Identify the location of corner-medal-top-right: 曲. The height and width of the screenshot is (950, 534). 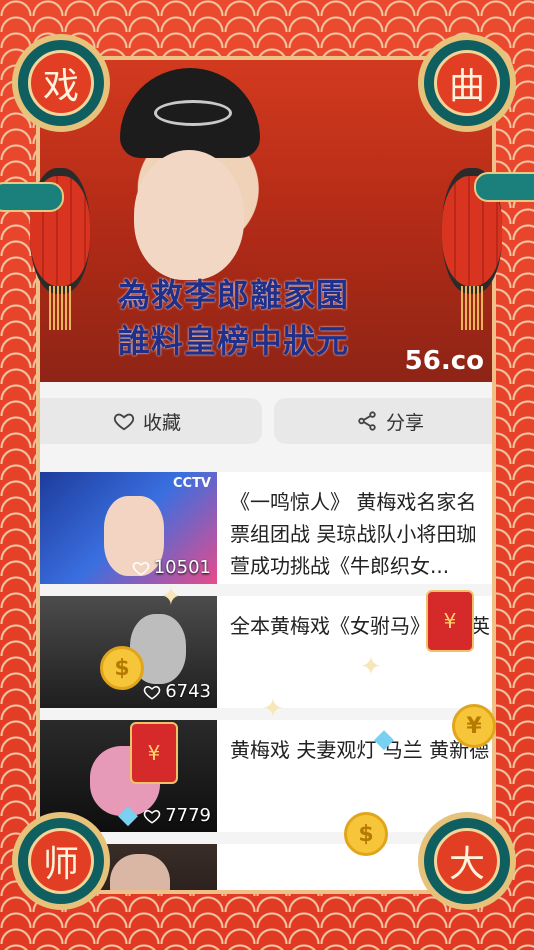
(467, 83).